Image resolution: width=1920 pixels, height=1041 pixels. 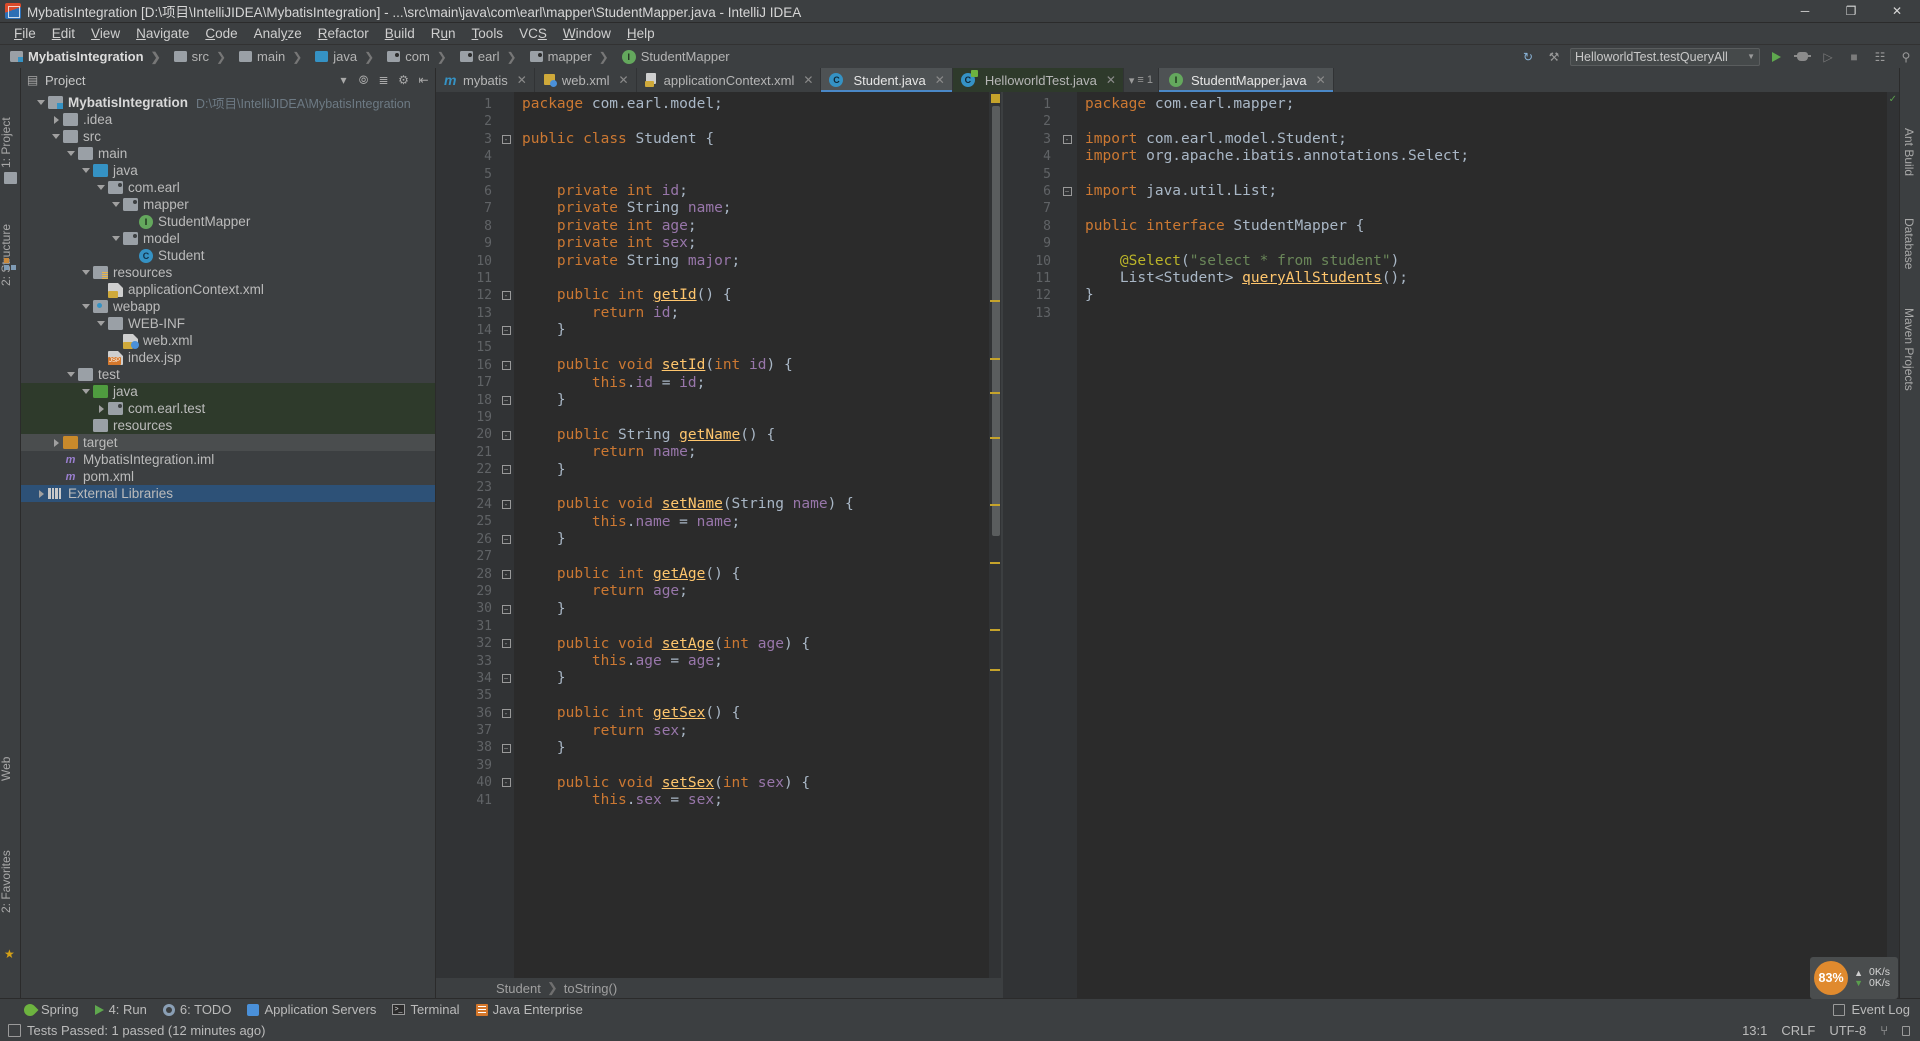 What do you see at coordinates (1828, 57) in the screenshot?
I see `run-with-coverage-button: ▷` at bounding box center [1828, 57].